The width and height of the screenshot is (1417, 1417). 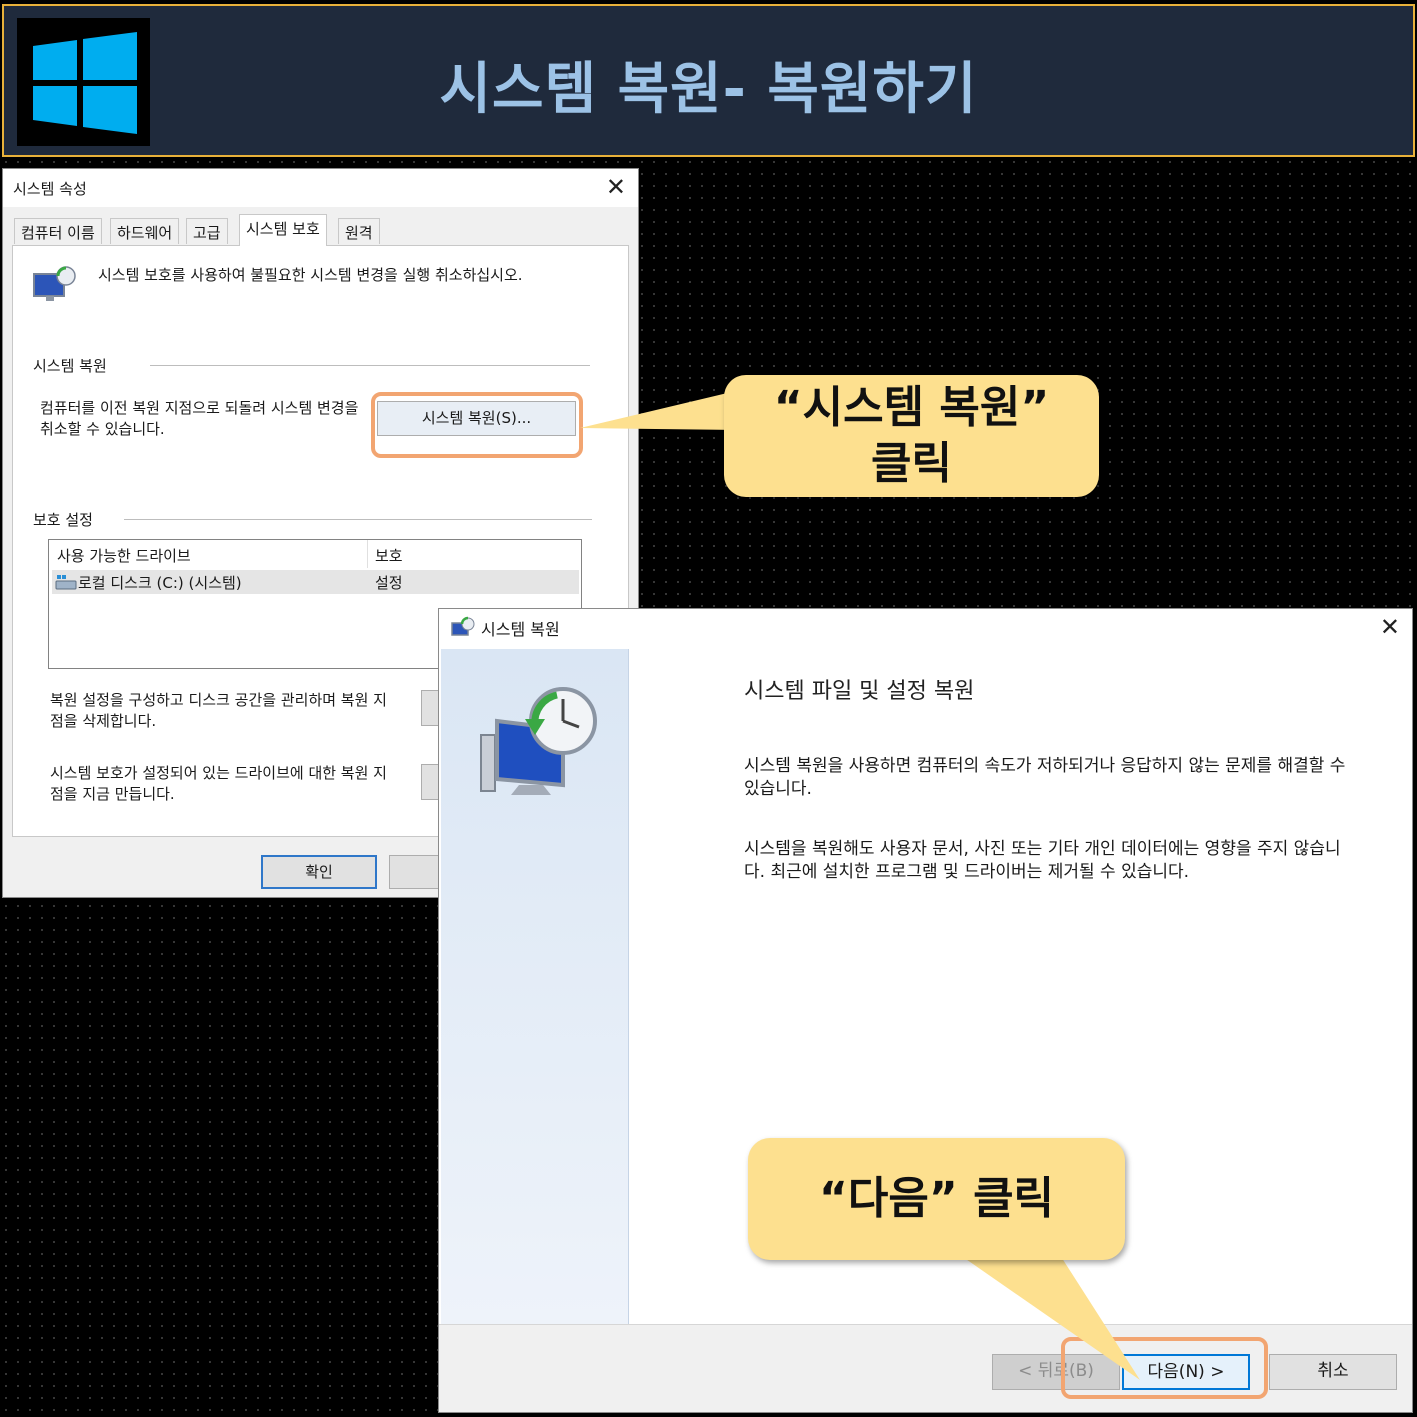 What do you see at coordinates (389, 583) in the screenshot?
I see `drive-protection-status: 설정` at bounding box center [389, 583].